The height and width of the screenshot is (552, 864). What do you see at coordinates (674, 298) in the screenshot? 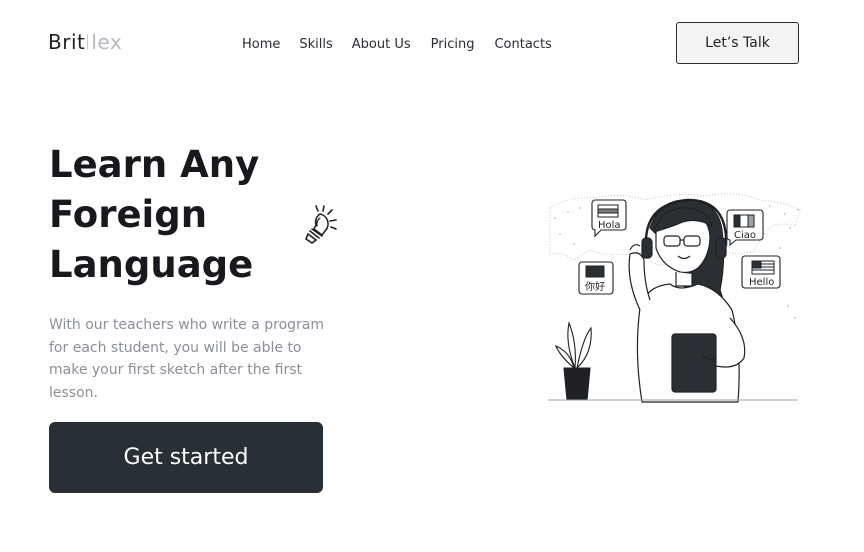
I see `language-learning-illustration: Hola Ciao 你好 Hello` at bounding box center [674, 298].